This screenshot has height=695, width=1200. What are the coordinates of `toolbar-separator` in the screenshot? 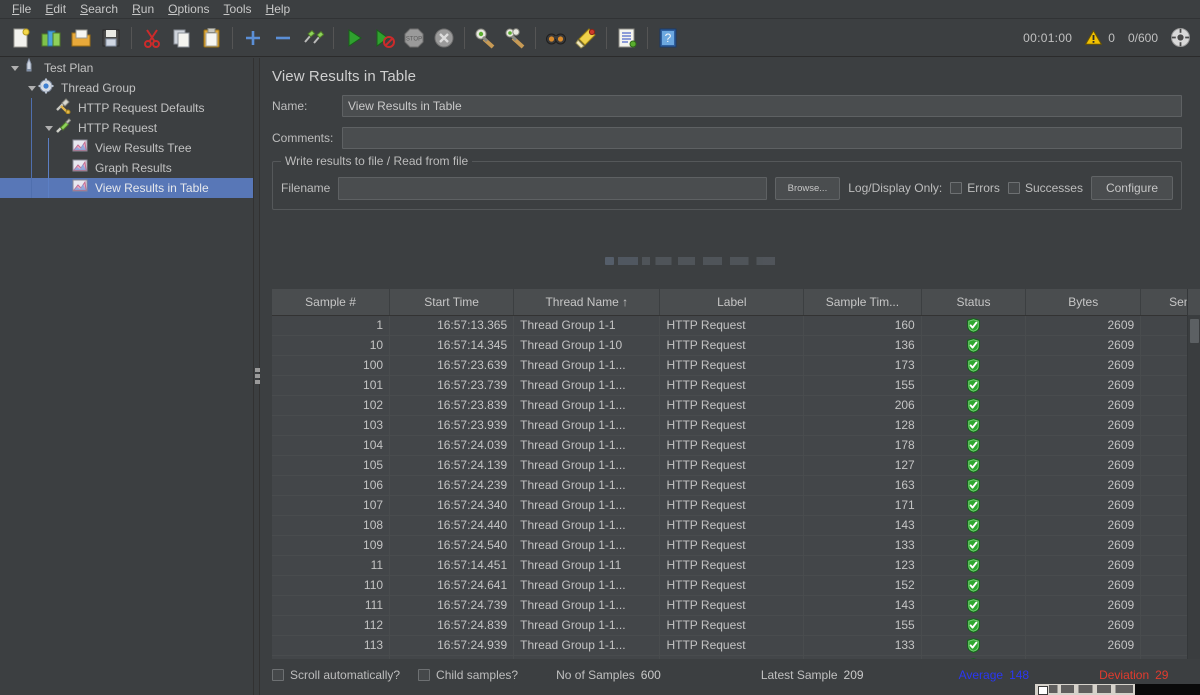 It's located at (606, 37).